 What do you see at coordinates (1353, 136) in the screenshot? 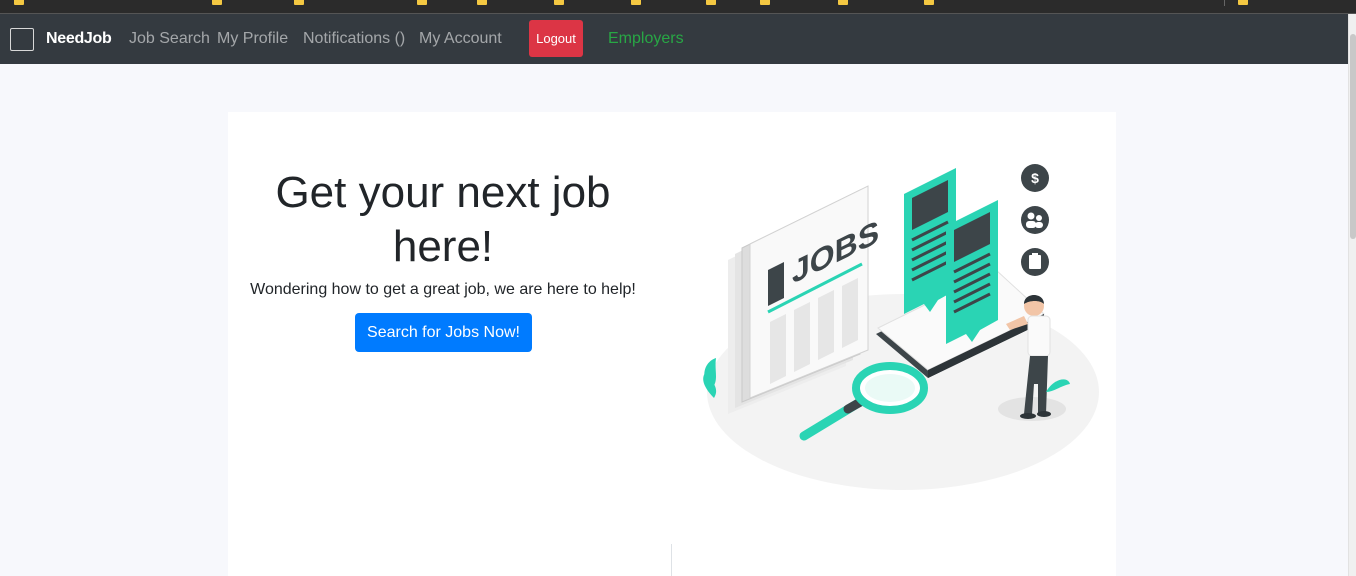
I see `scrollbar-thumb` at bounding box center [1353, 136].